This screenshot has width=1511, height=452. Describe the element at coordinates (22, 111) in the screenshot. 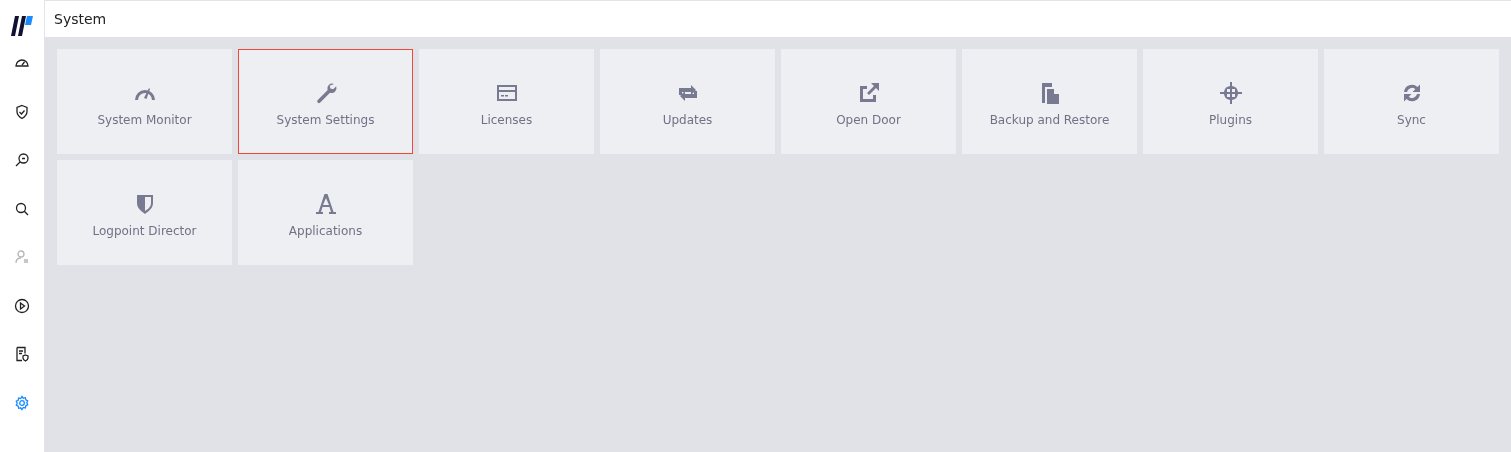

I see `shield-icon` at that location.